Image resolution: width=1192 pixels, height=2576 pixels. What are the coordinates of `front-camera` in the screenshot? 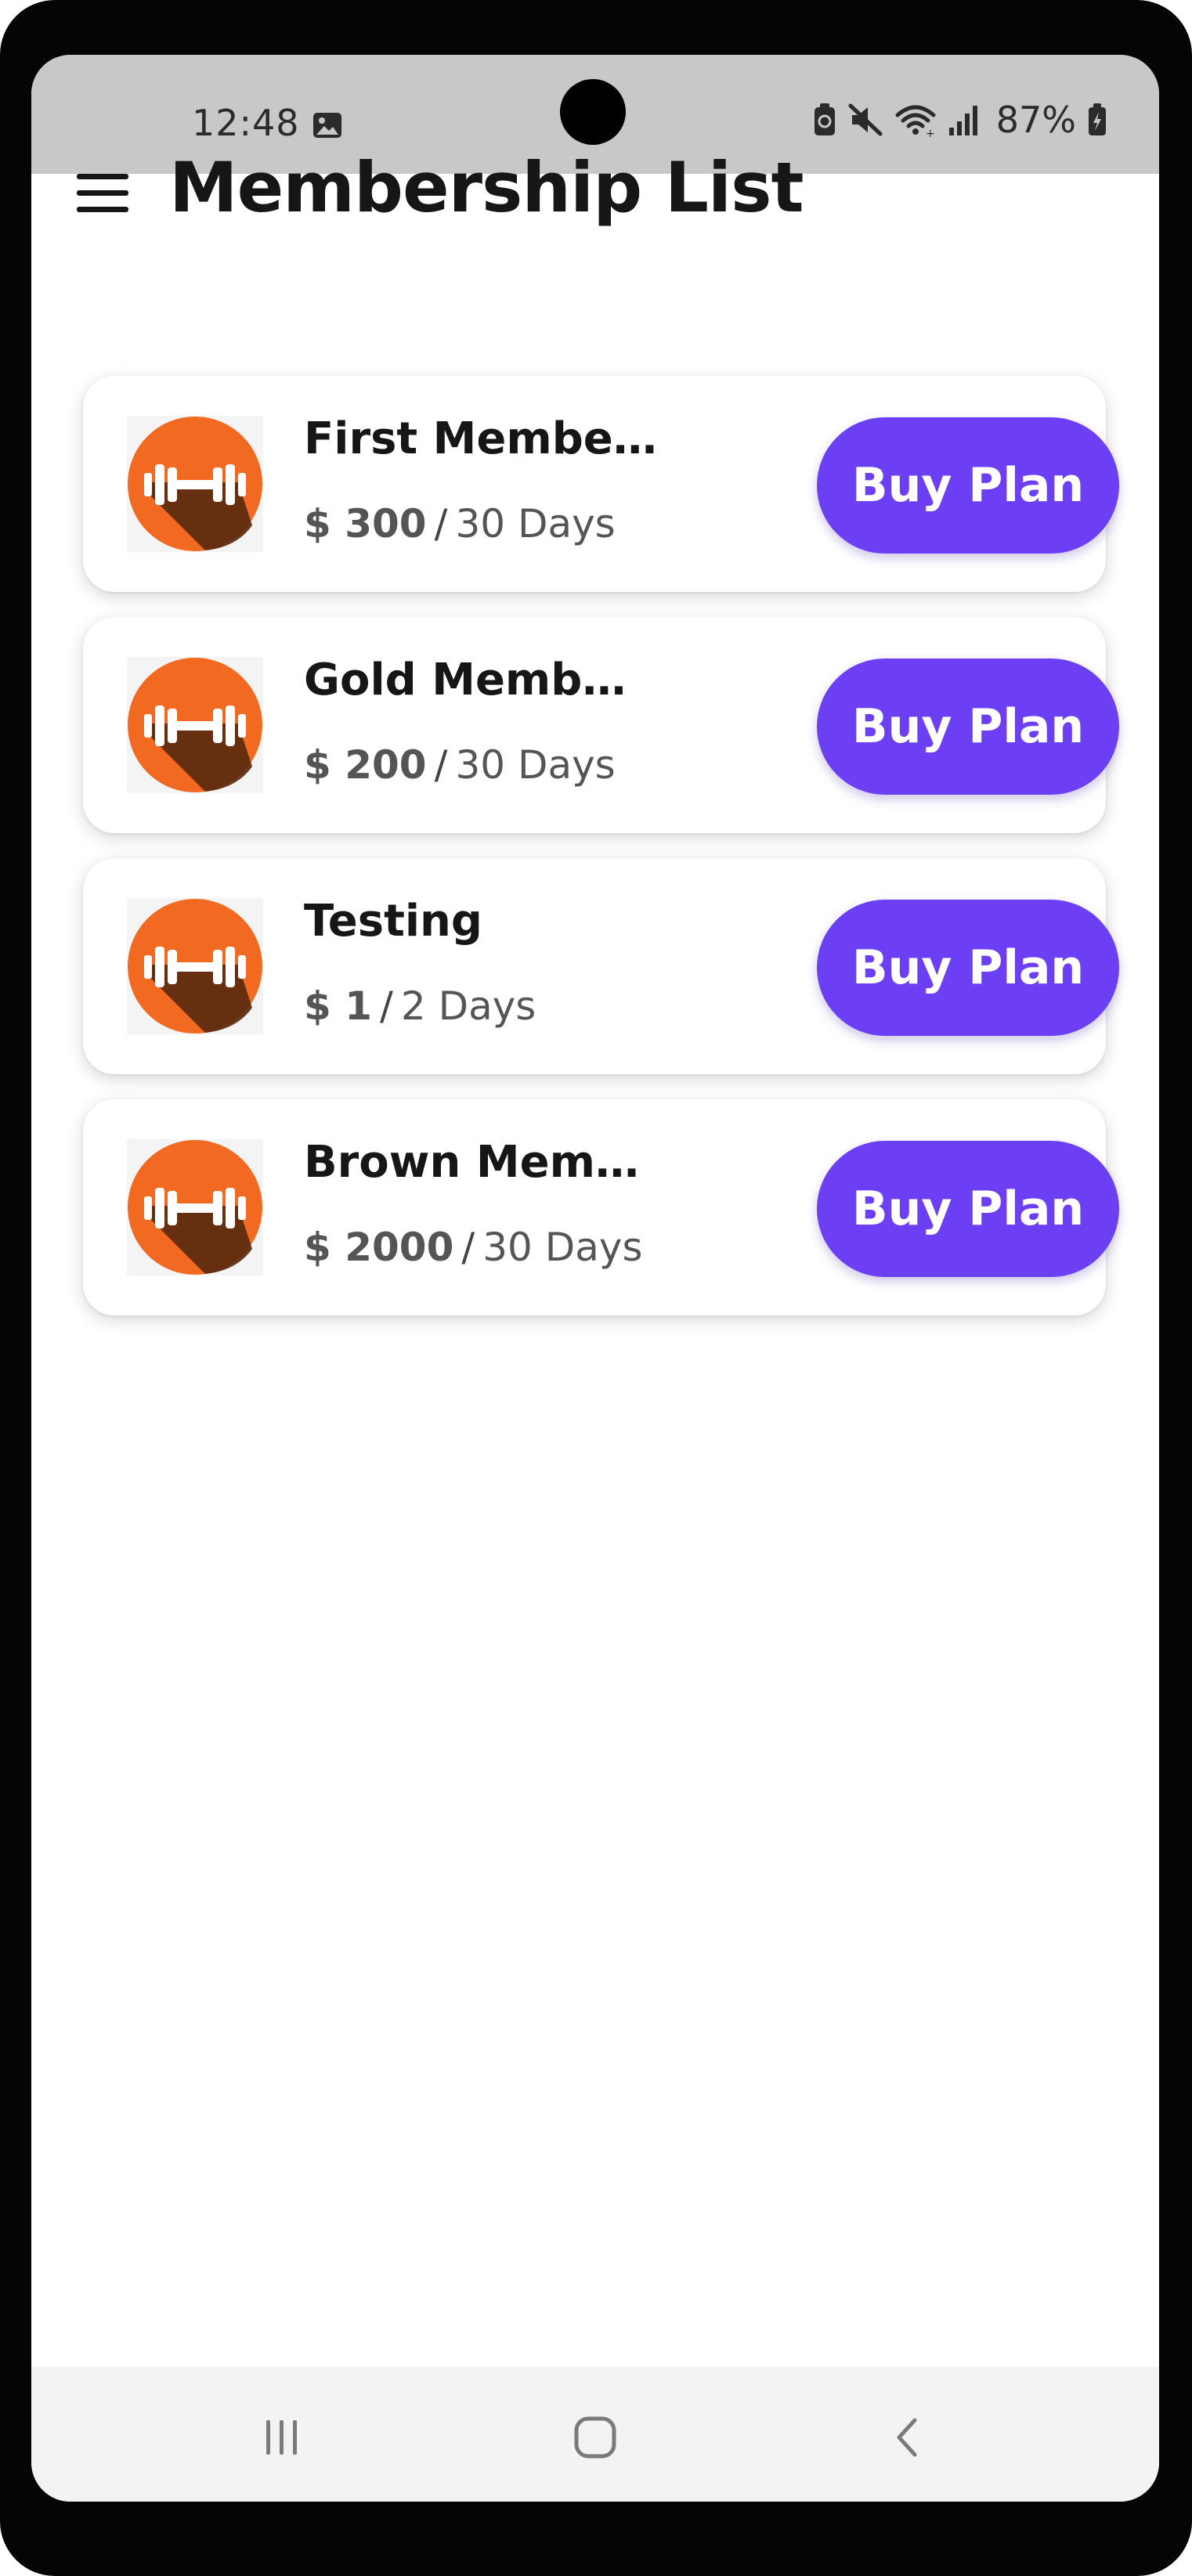 It's located at (593, 112).